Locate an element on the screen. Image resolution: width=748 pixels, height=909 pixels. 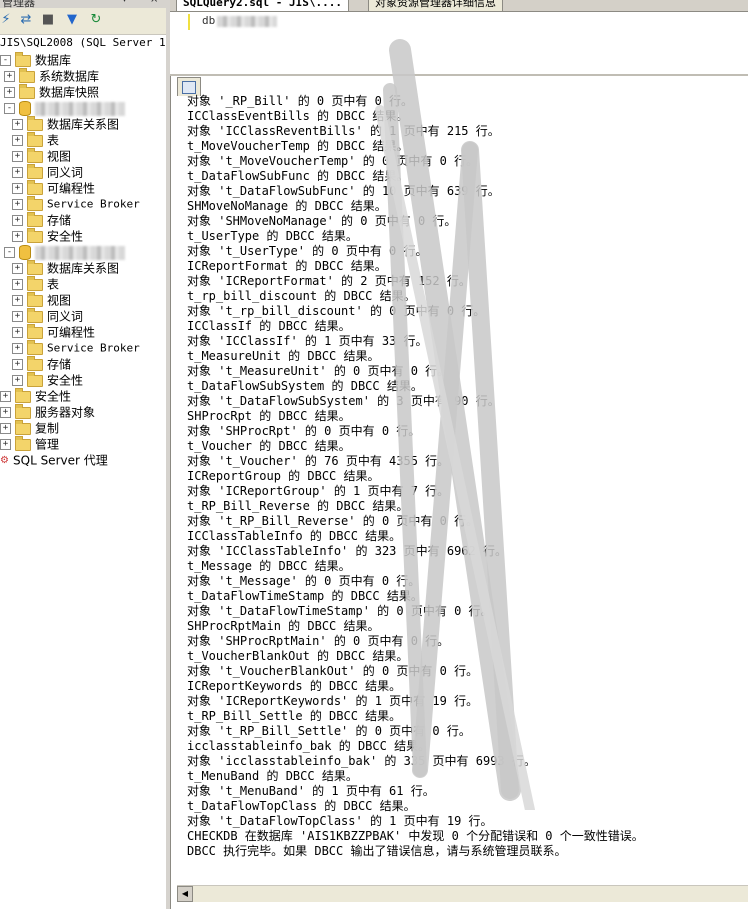
message-line: 对象 'SHProcRpt' 的 0 页中有 0 行。 is located at coordinates (304, 431).